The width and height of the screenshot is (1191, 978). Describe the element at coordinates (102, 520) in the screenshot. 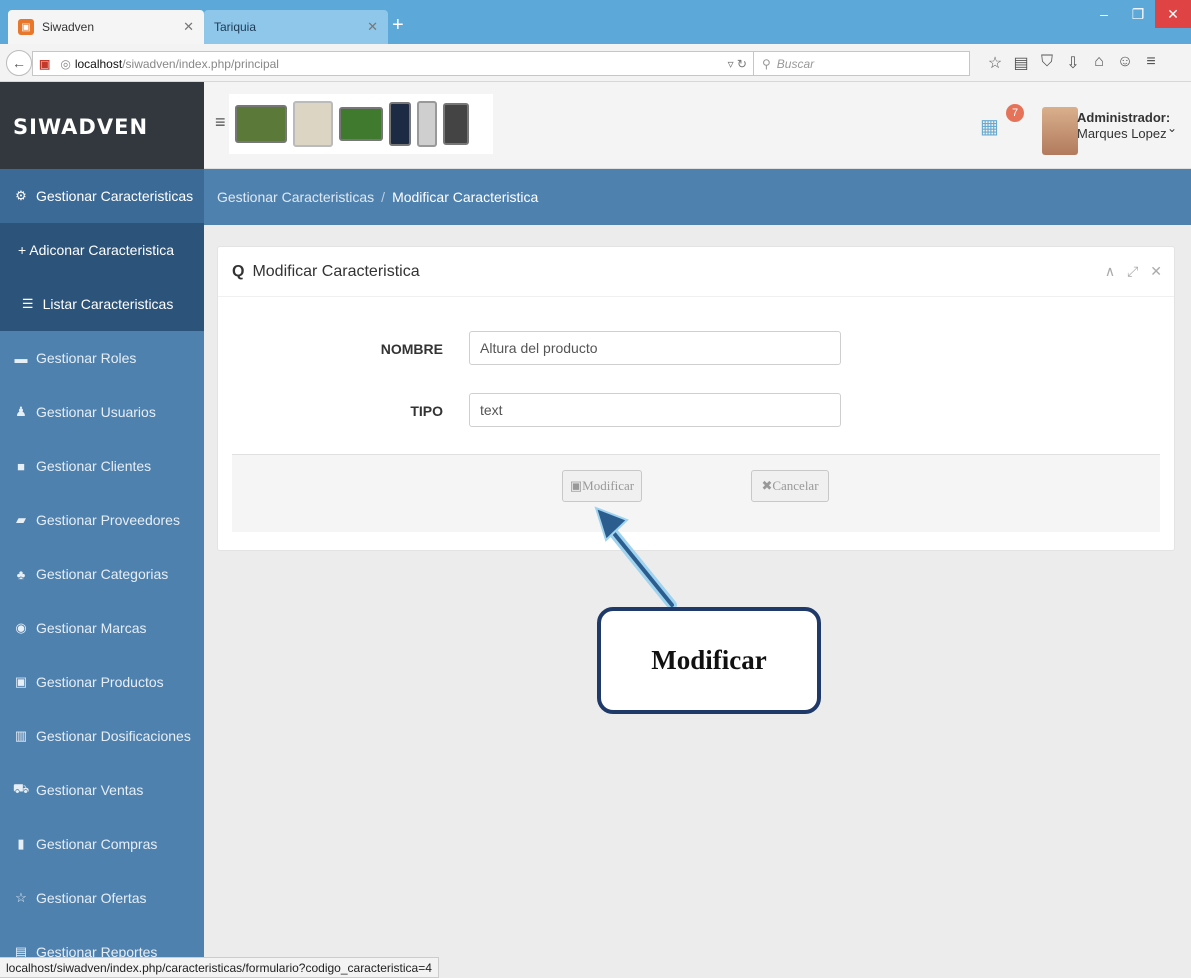

I see `sidebar-item-proveedores: ▰ Gestionar Proveedores` at that location.